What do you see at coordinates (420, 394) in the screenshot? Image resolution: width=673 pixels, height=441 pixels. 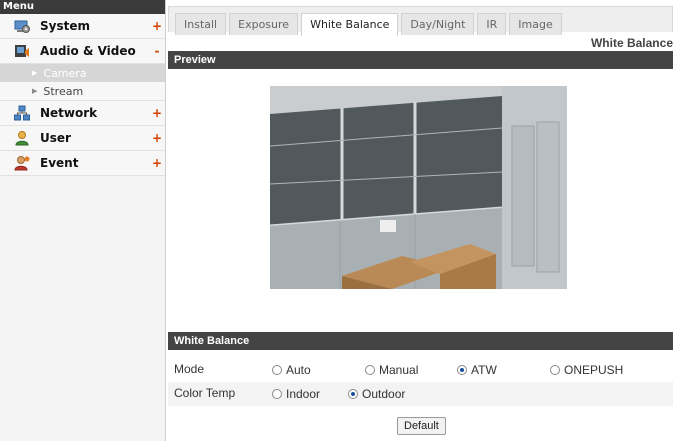 I see `color-temp-row: Color Temp Indoor Outdoor` at bounding box center [420, 394].